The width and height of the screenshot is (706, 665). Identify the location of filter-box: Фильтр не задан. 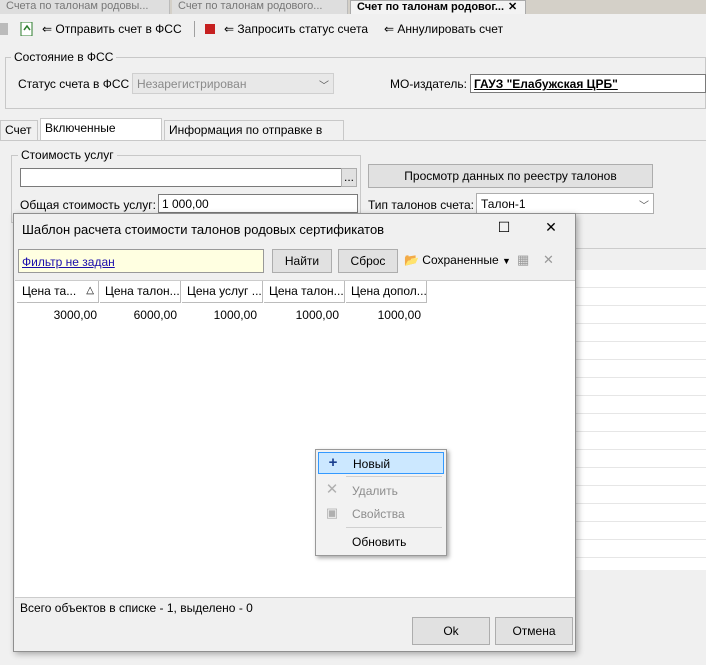
(141, 261).